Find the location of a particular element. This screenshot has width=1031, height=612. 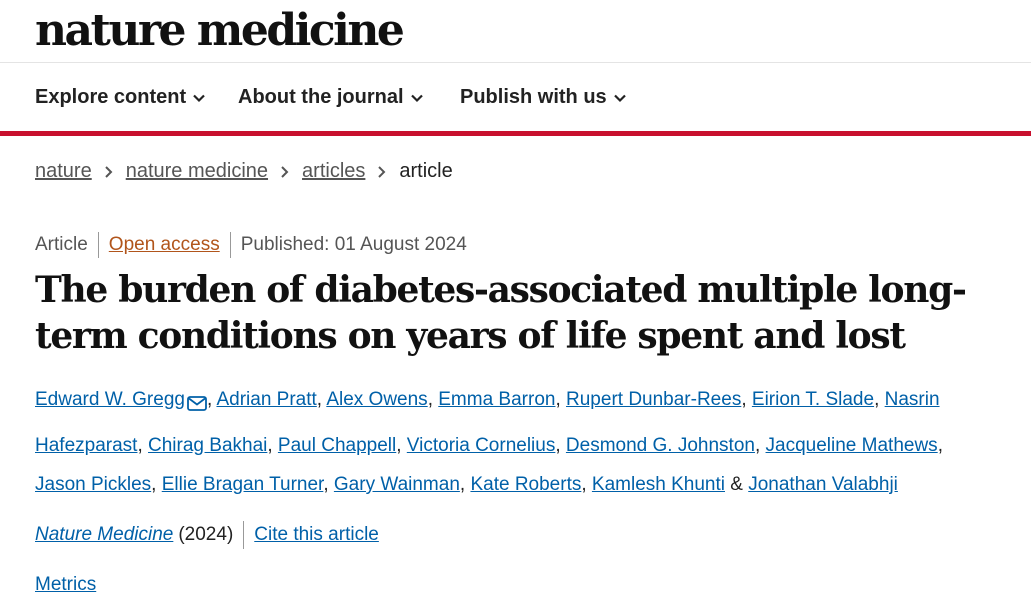

header-bar: nature medicine is located at coordinates (515, 31).